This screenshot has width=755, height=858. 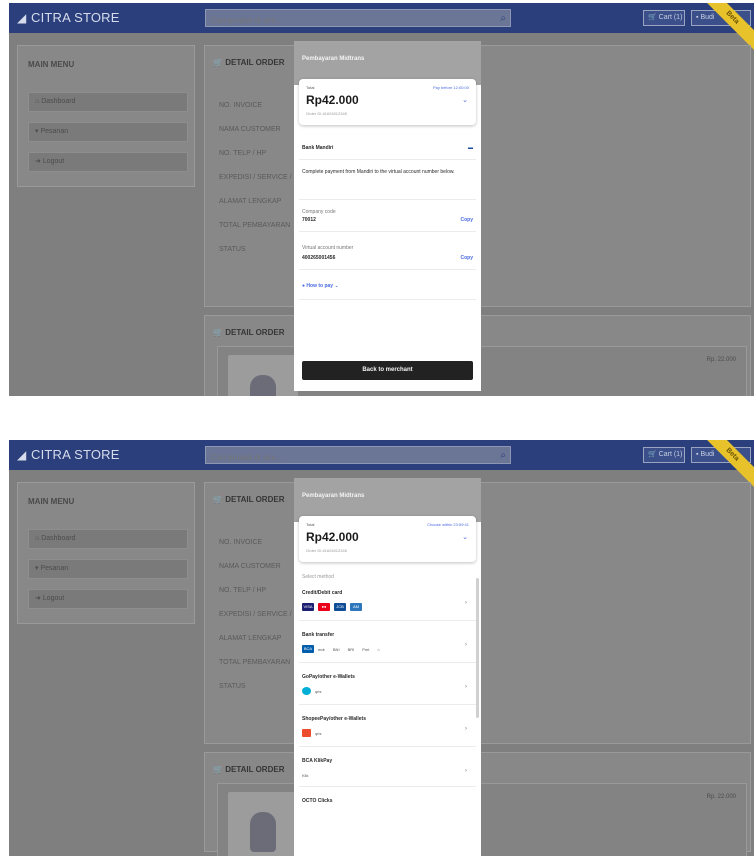 I want to click on va-number-label: Virtual account number, so click(x=328, y=248).